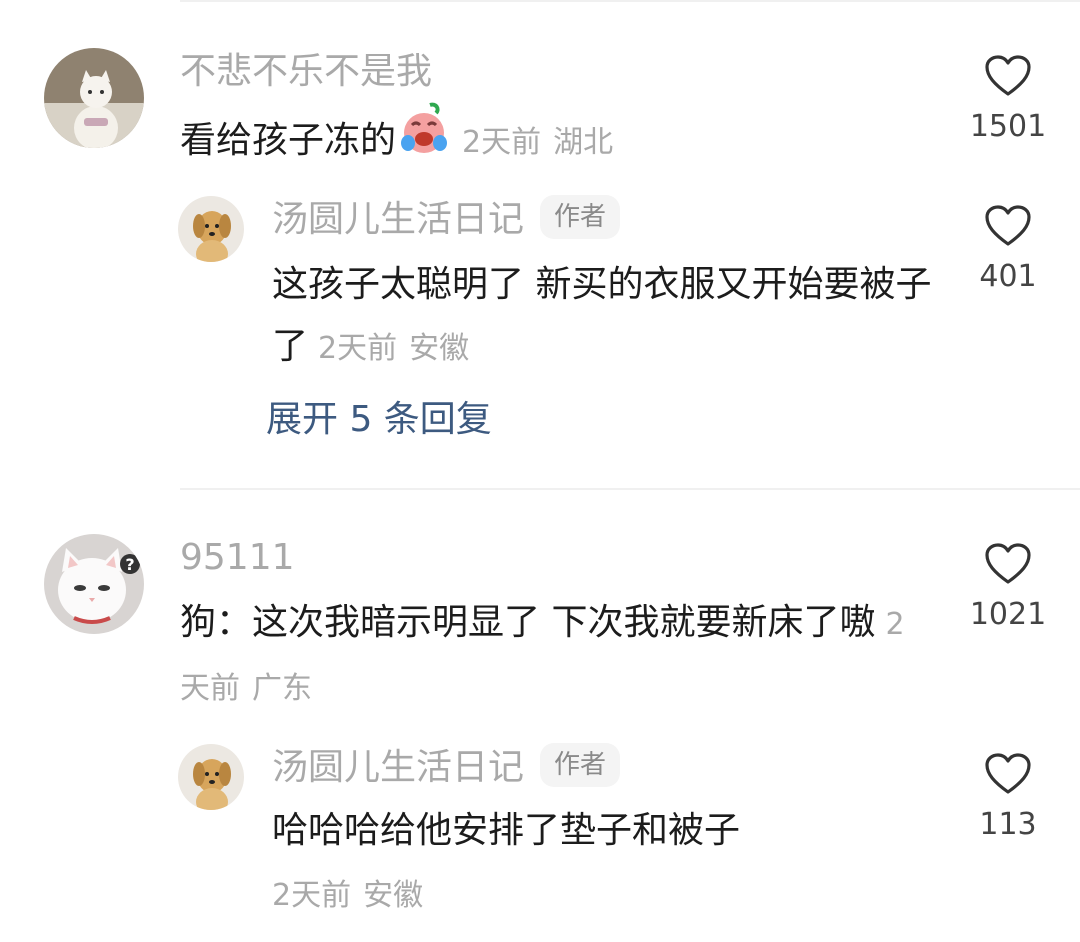  I want to click on comment-username: 95111, so click(237, 558).